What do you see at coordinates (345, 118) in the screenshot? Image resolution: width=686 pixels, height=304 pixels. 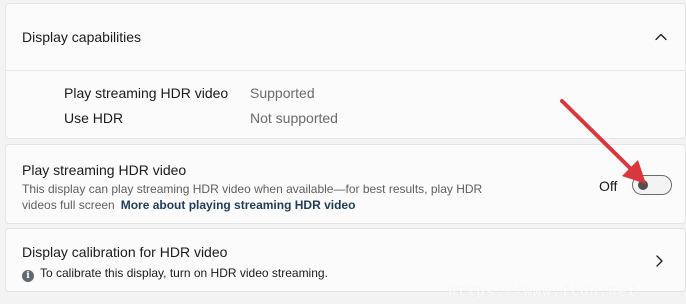 I see `capability-row: Use HDR Not supported` at bounding box center [345, 118].